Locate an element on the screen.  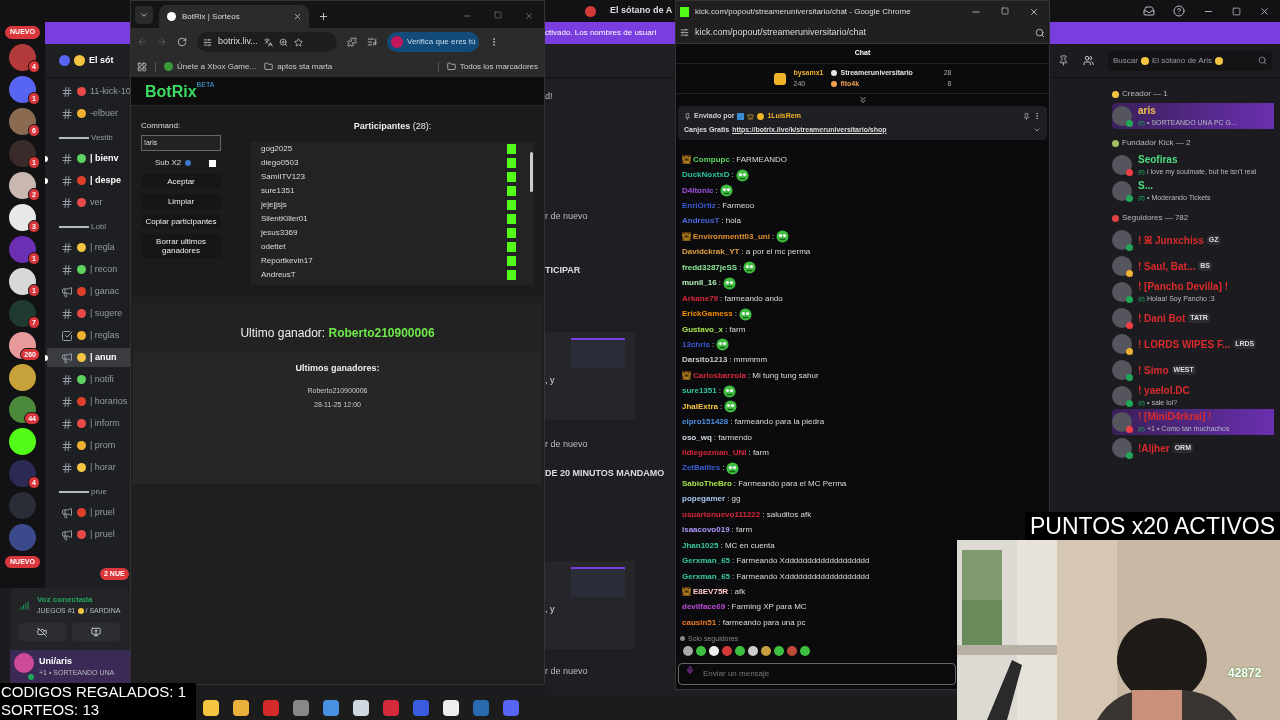
translate-icon is located at coordinates (268, 42).